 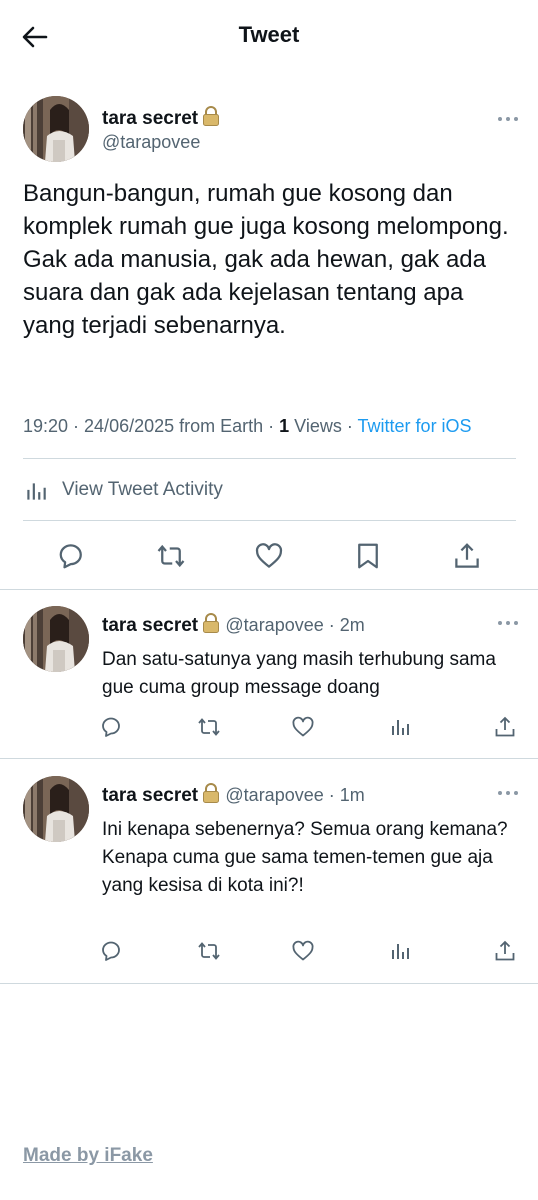 I want to click on bookmark-button, so click(x=368, y=556).